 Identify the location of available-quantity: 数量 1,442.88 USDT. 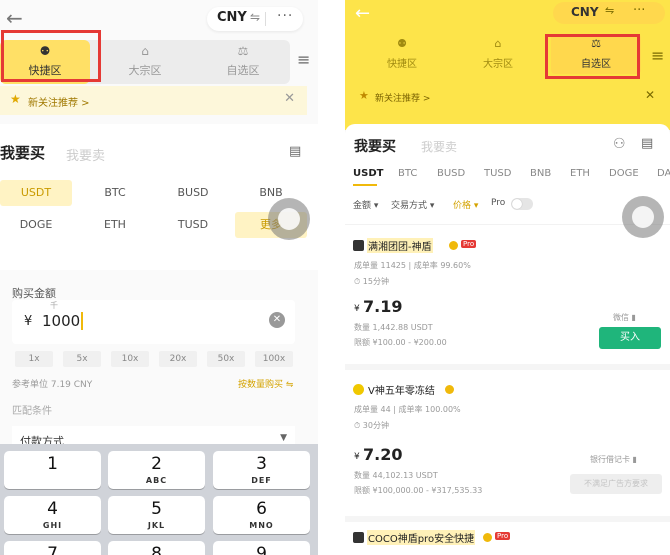
(393, 327).